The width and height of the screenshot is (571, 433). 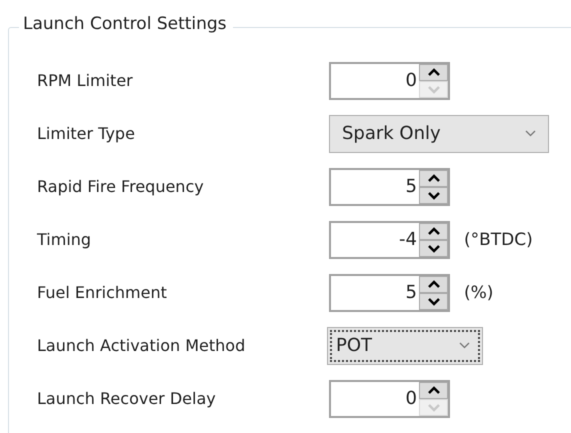 What do you see at coordinates (127, 398) in the screenshot?
I see `field-label: Launch Recover Delay` at bounding box center [127, 398].